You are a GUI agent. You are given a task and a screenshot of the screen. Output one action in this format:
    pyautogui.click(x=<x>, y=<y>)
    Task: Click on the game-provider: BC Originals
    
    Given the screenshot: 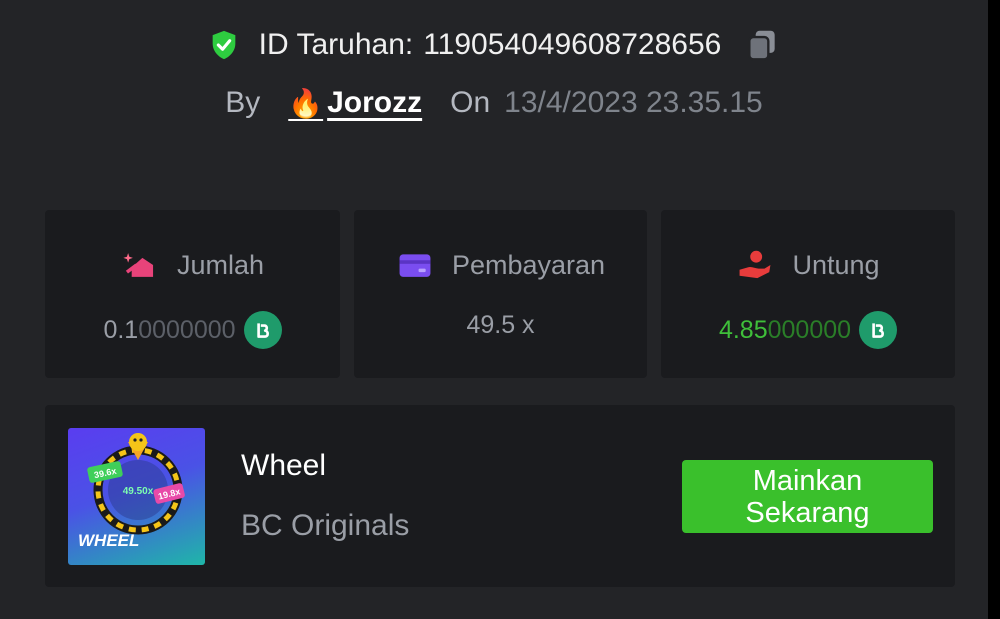 What is the action you would take?
    pyautogui.click(x=325, y=525)
    